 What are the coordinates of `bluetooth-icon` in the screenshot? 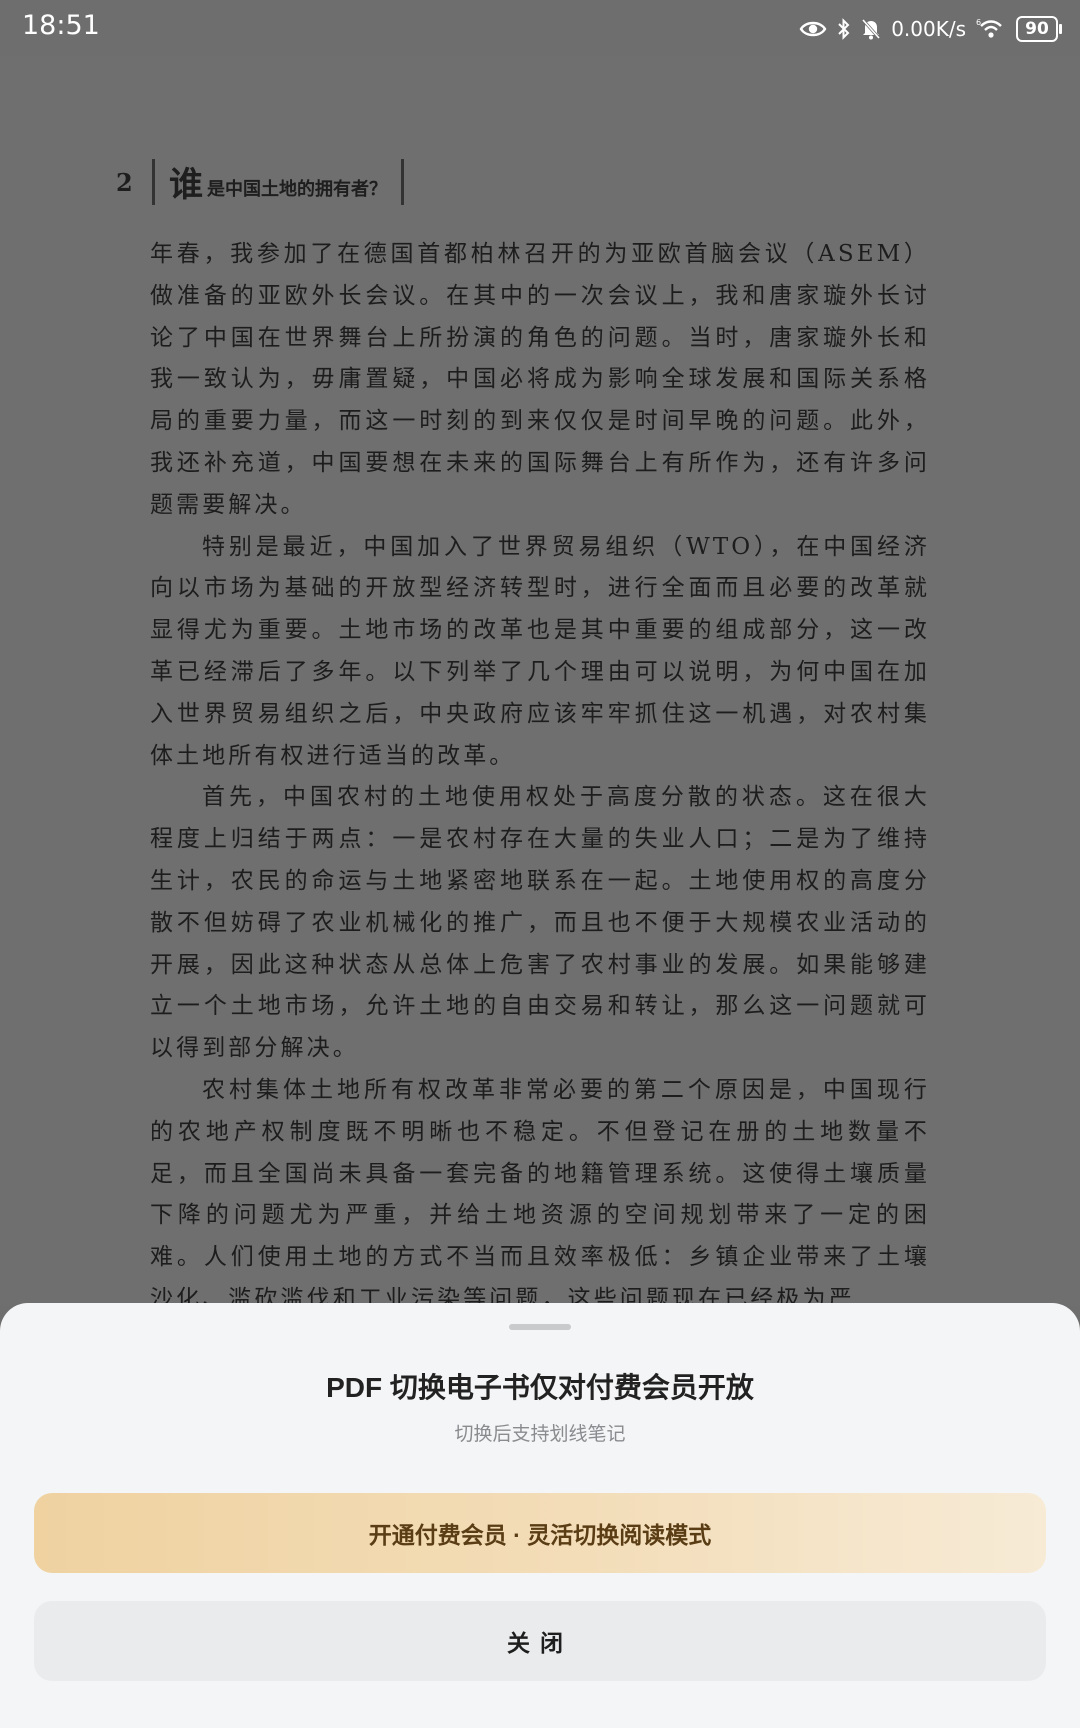 It's located at (844, 29).